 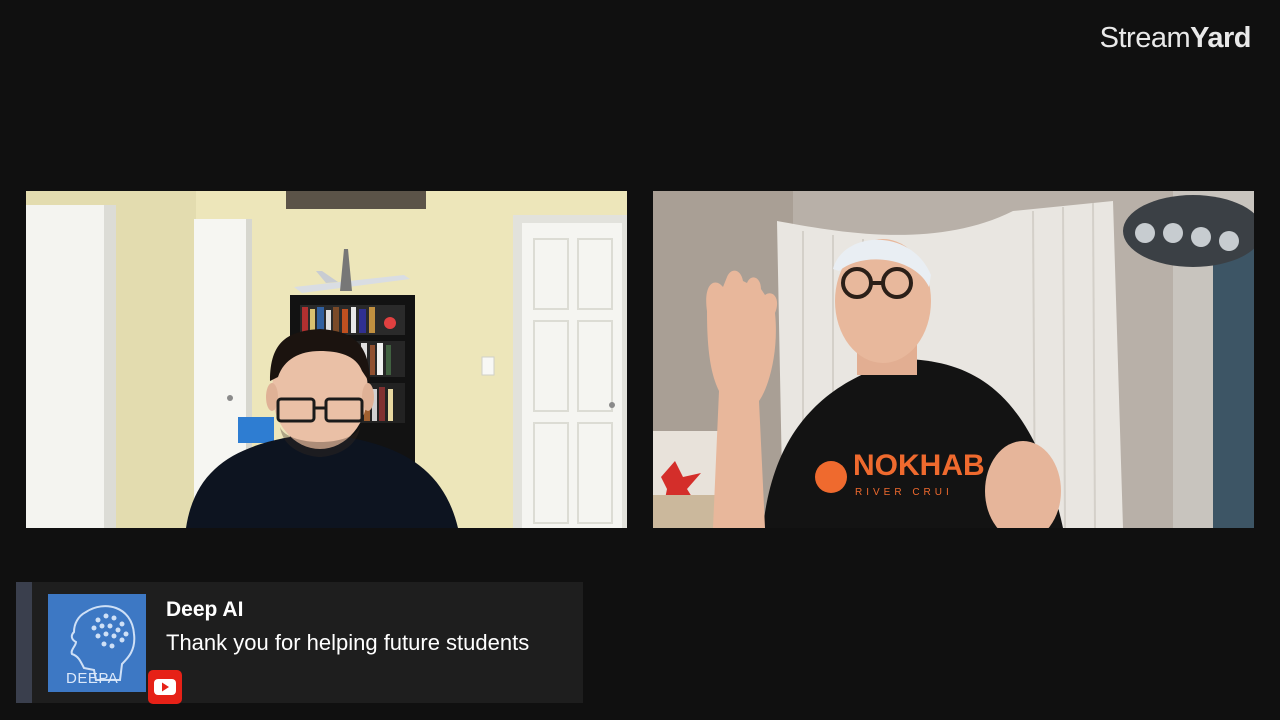 I want to click on streamyard-logo: StreamYard, so click(x=1175, y=38).